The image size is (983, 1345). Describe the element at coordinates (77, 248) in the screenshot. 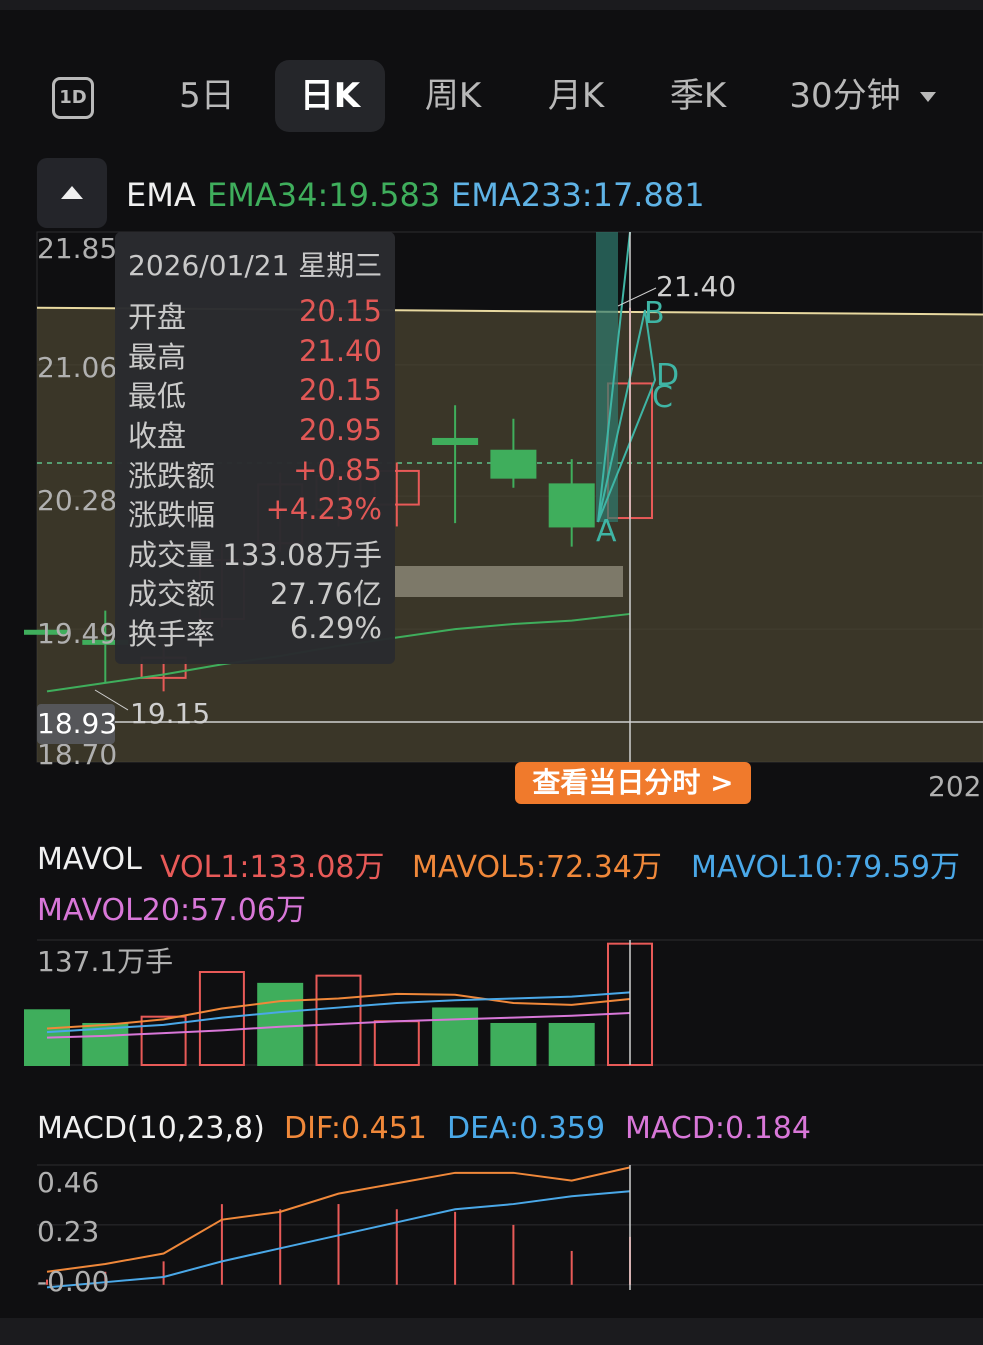

I see `price-tick: 21.85` at that location.